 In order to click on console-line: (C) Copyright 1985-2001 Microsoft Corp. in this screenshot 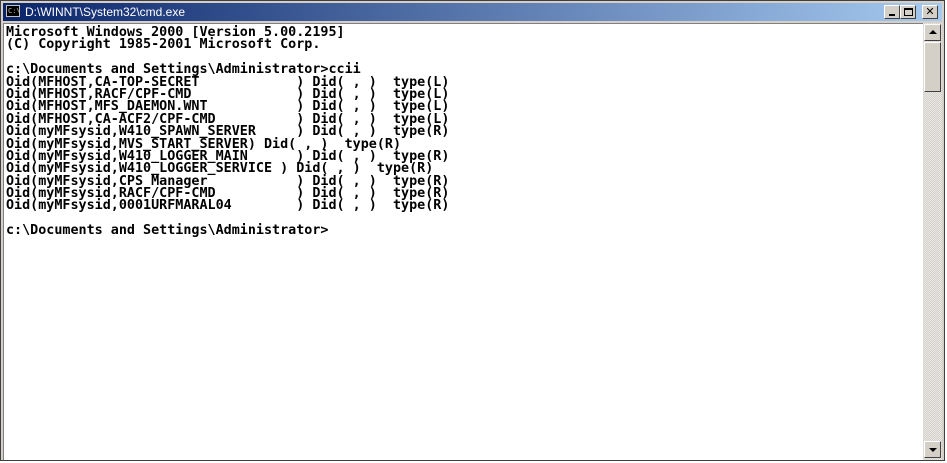, I will do `click(163, 45)`.